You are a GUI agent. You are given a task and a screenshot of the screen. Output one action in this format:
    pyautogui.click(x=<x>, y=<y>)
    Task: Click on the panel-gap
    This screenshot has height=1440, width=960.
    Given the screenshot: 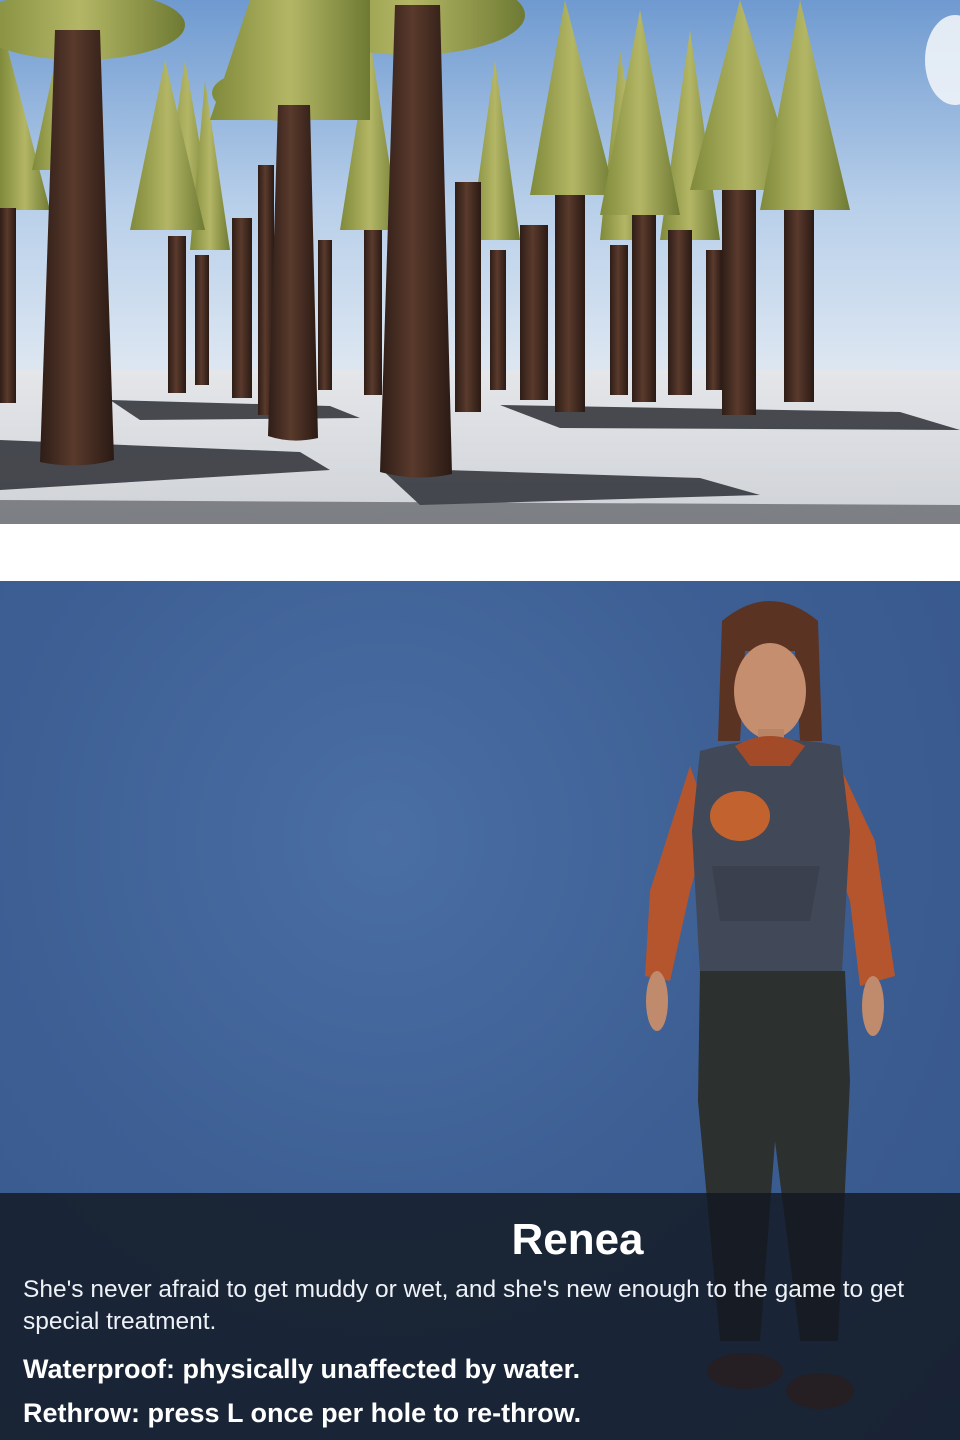 What is the action you would take?
    pyautogui.click(x=480, y=552)
    